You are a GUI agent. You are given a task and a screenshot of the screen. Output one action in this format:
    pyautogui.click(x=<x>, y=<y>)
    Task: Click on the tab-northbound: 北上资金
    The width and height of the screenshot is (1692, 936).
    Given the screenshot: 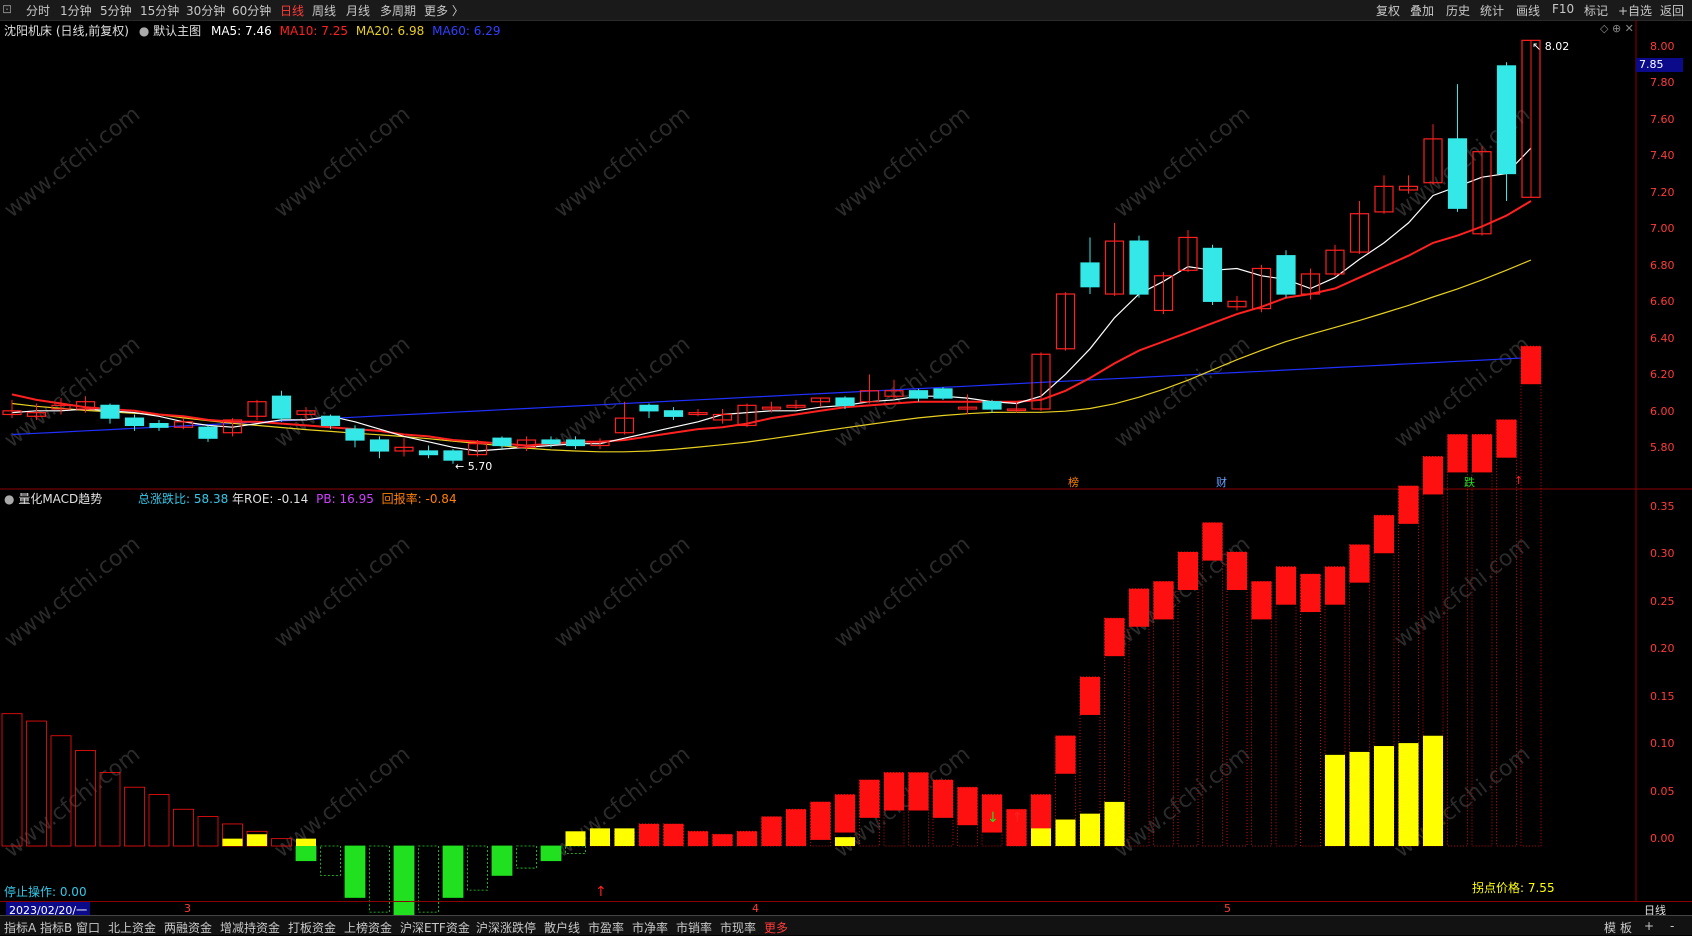 What is the action you would take?
    pyautogui.click(x=132, y=927)
    